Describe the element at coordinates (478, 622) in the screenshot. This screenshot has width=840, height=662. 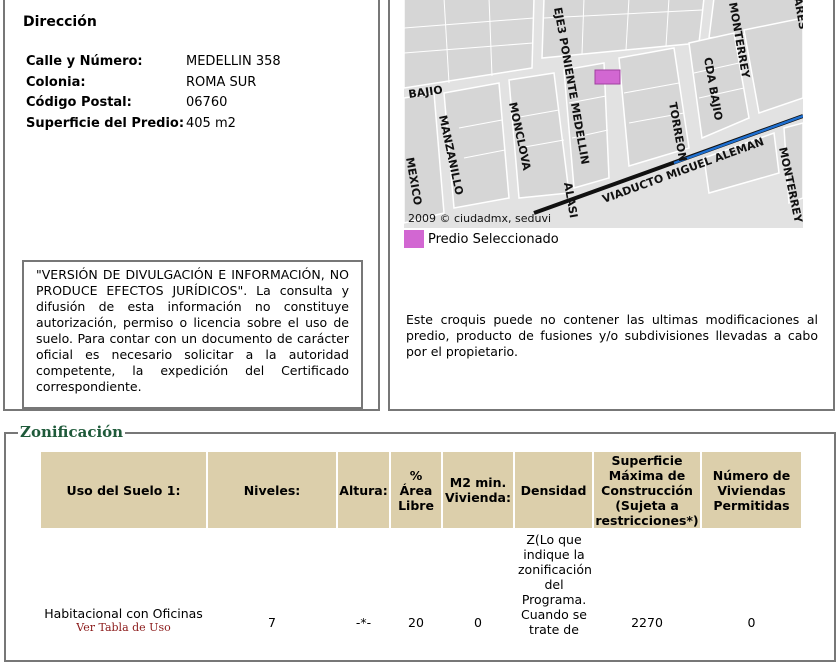
I see `cell-m2-min: 0` at that location.